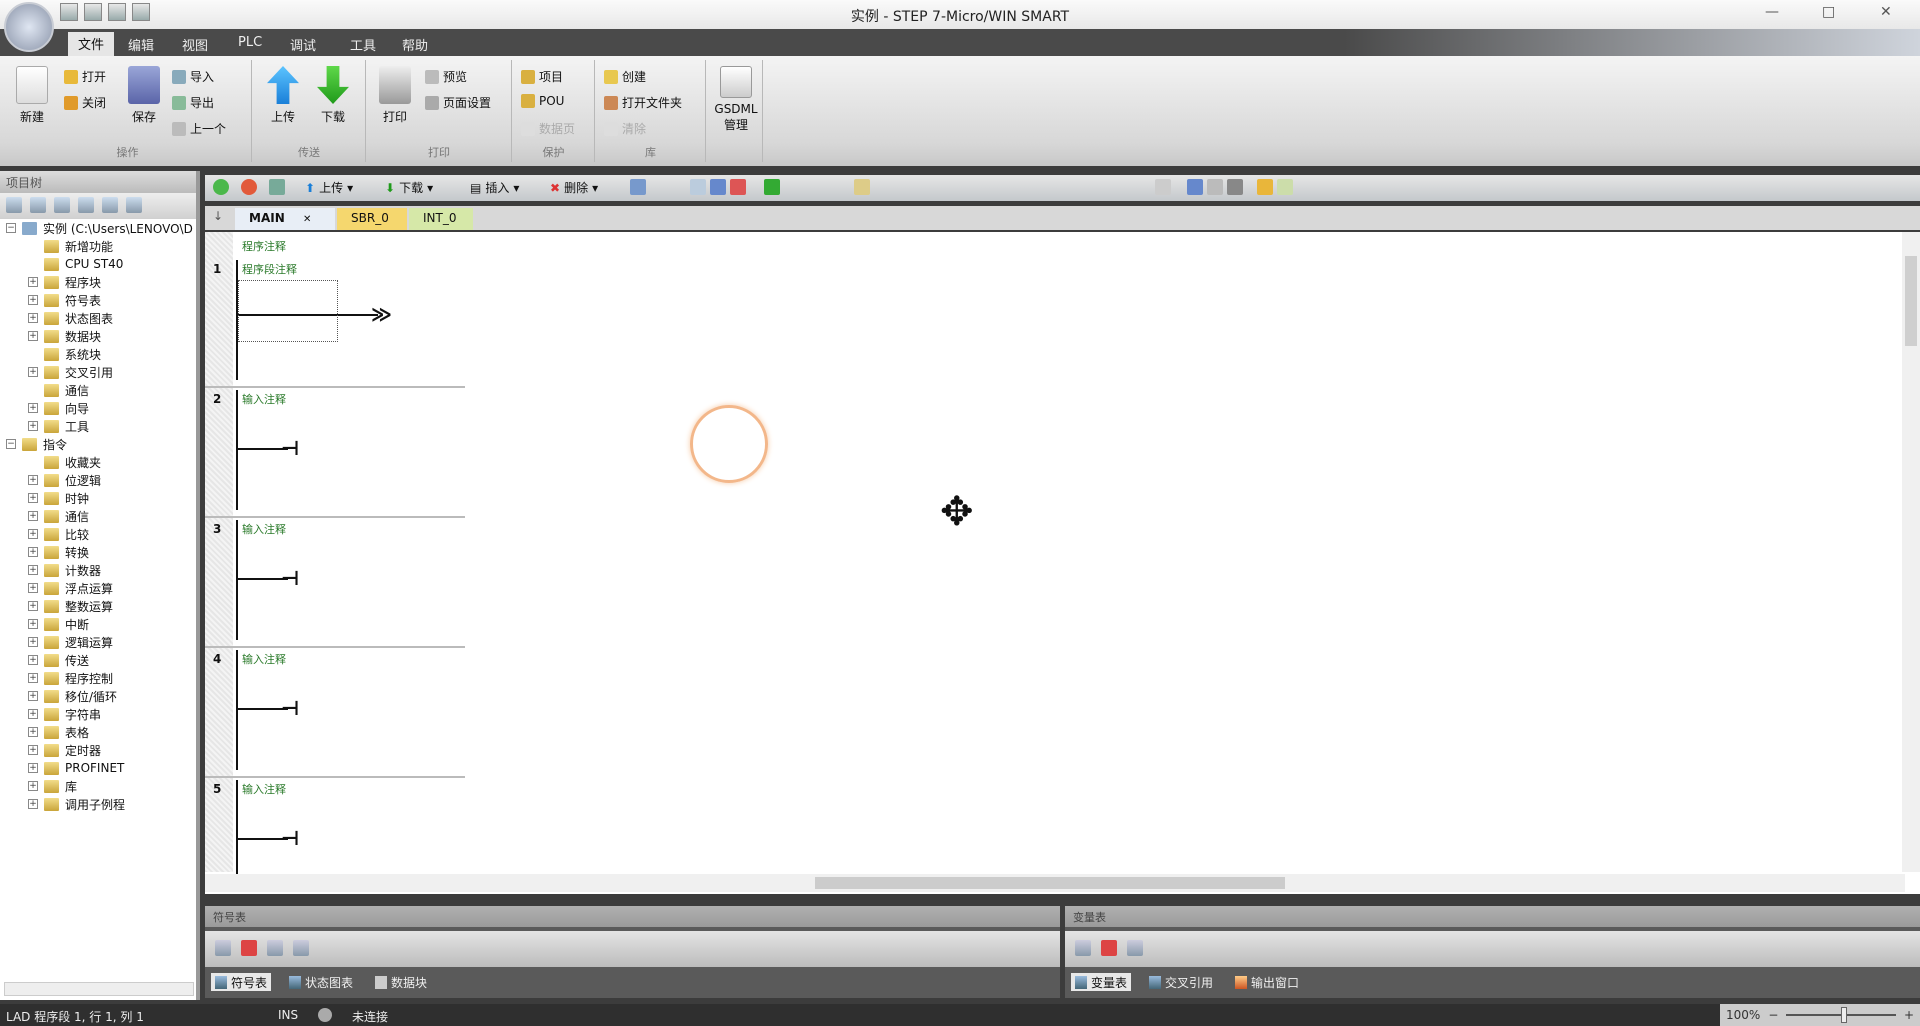  I want to click on print-button: 打印, so click(395, 95).